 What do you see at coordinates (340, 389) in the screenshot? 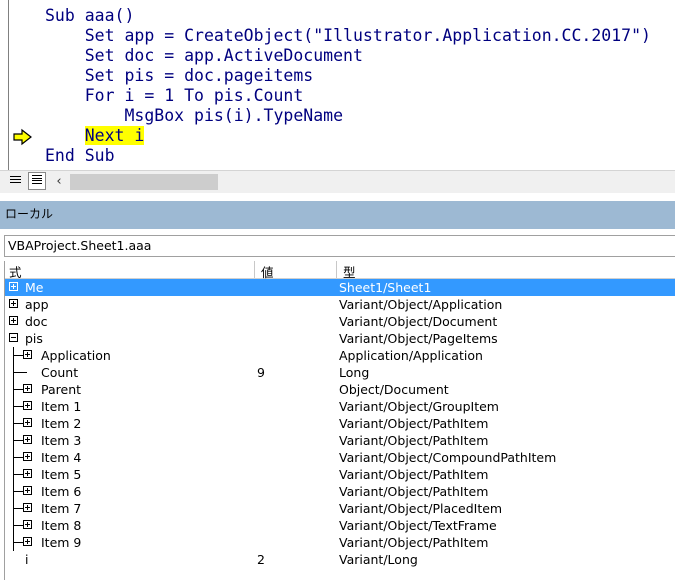
I see `locals-row: Parent Object/Document` at bounding box center [340, 389].